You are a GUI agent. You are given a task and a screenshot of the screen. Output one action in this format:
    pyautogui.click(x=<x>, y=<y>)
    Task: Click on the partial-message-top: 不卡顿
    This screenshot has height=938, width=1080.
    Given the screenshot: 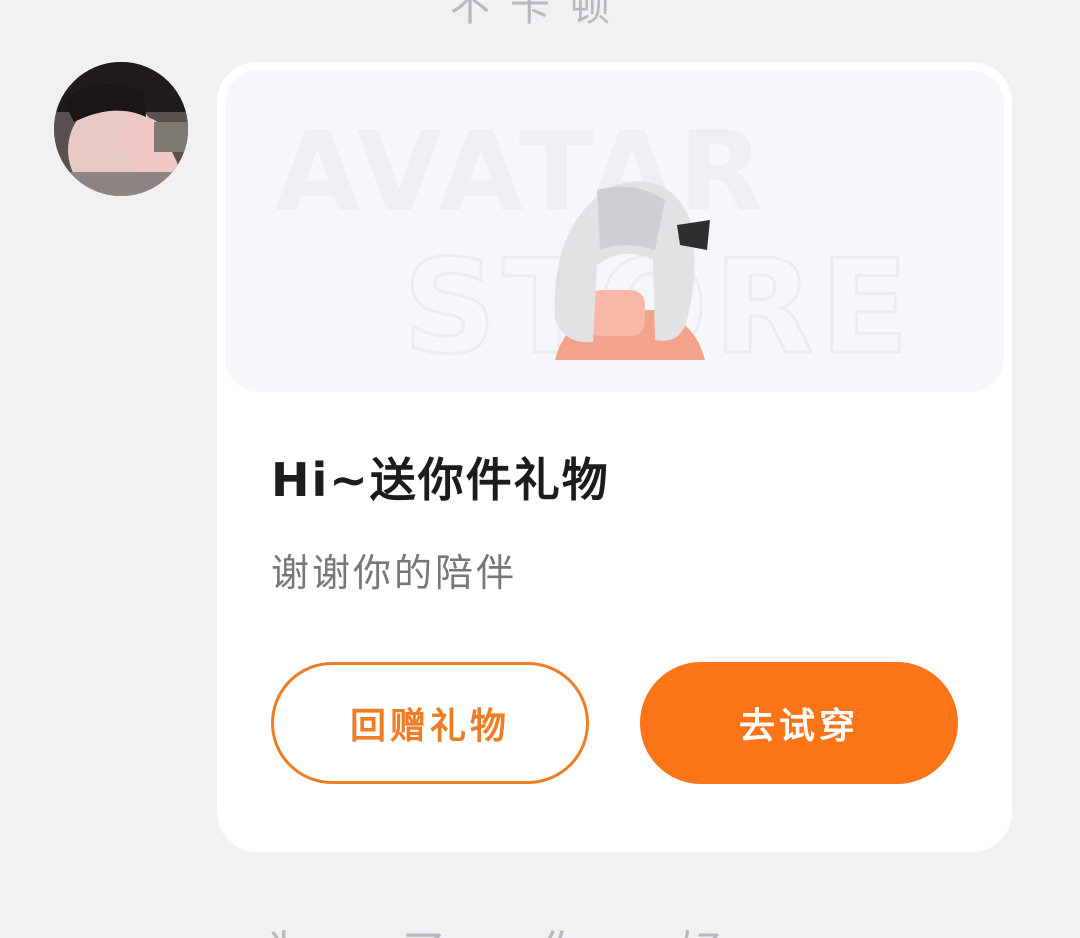 What is the action you would take?
    pyautogui.click(x=540, y=15)
    